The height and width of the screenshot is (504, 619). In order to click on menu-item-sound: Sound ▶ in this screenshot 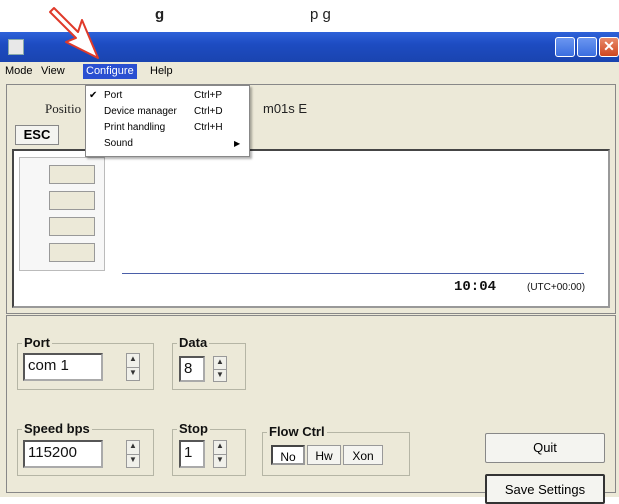, I will do `click(166, 143)`.